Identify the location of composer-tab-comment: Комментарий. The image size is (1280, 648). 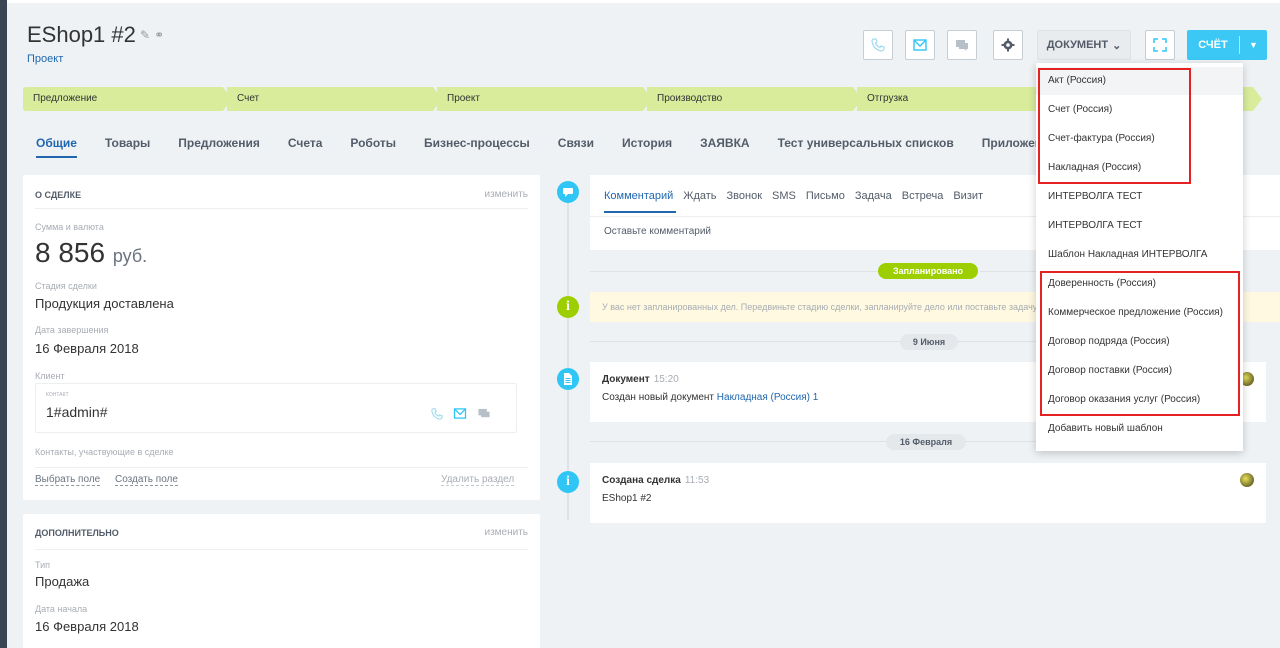
(638, 196).